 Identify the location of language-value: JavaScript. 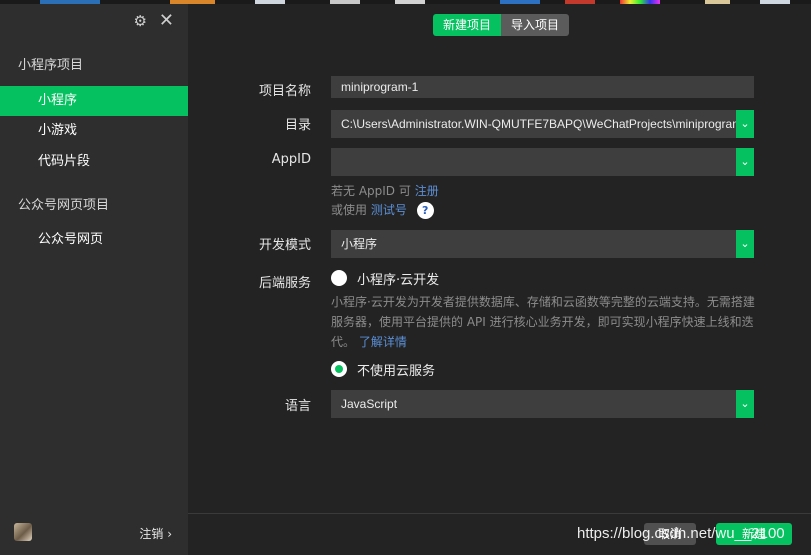
(369, 404).